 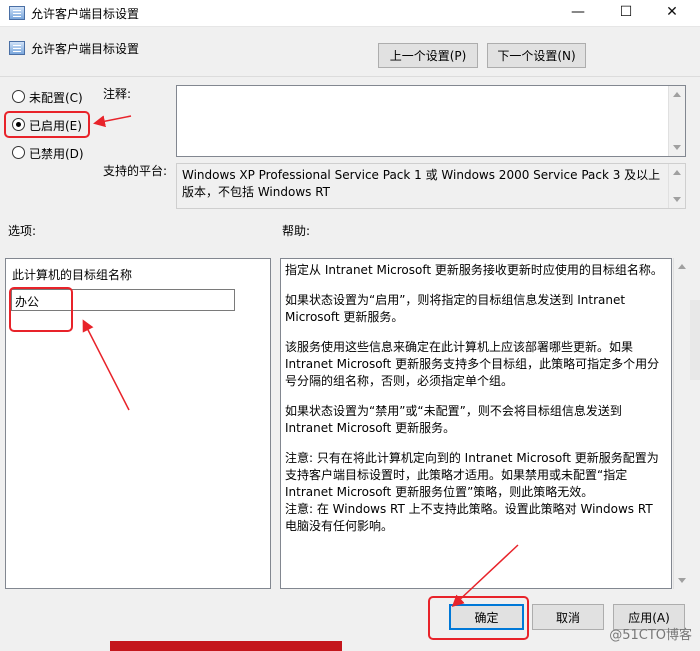 I want to click on arrow-to-value, so click(x=106, y=365).